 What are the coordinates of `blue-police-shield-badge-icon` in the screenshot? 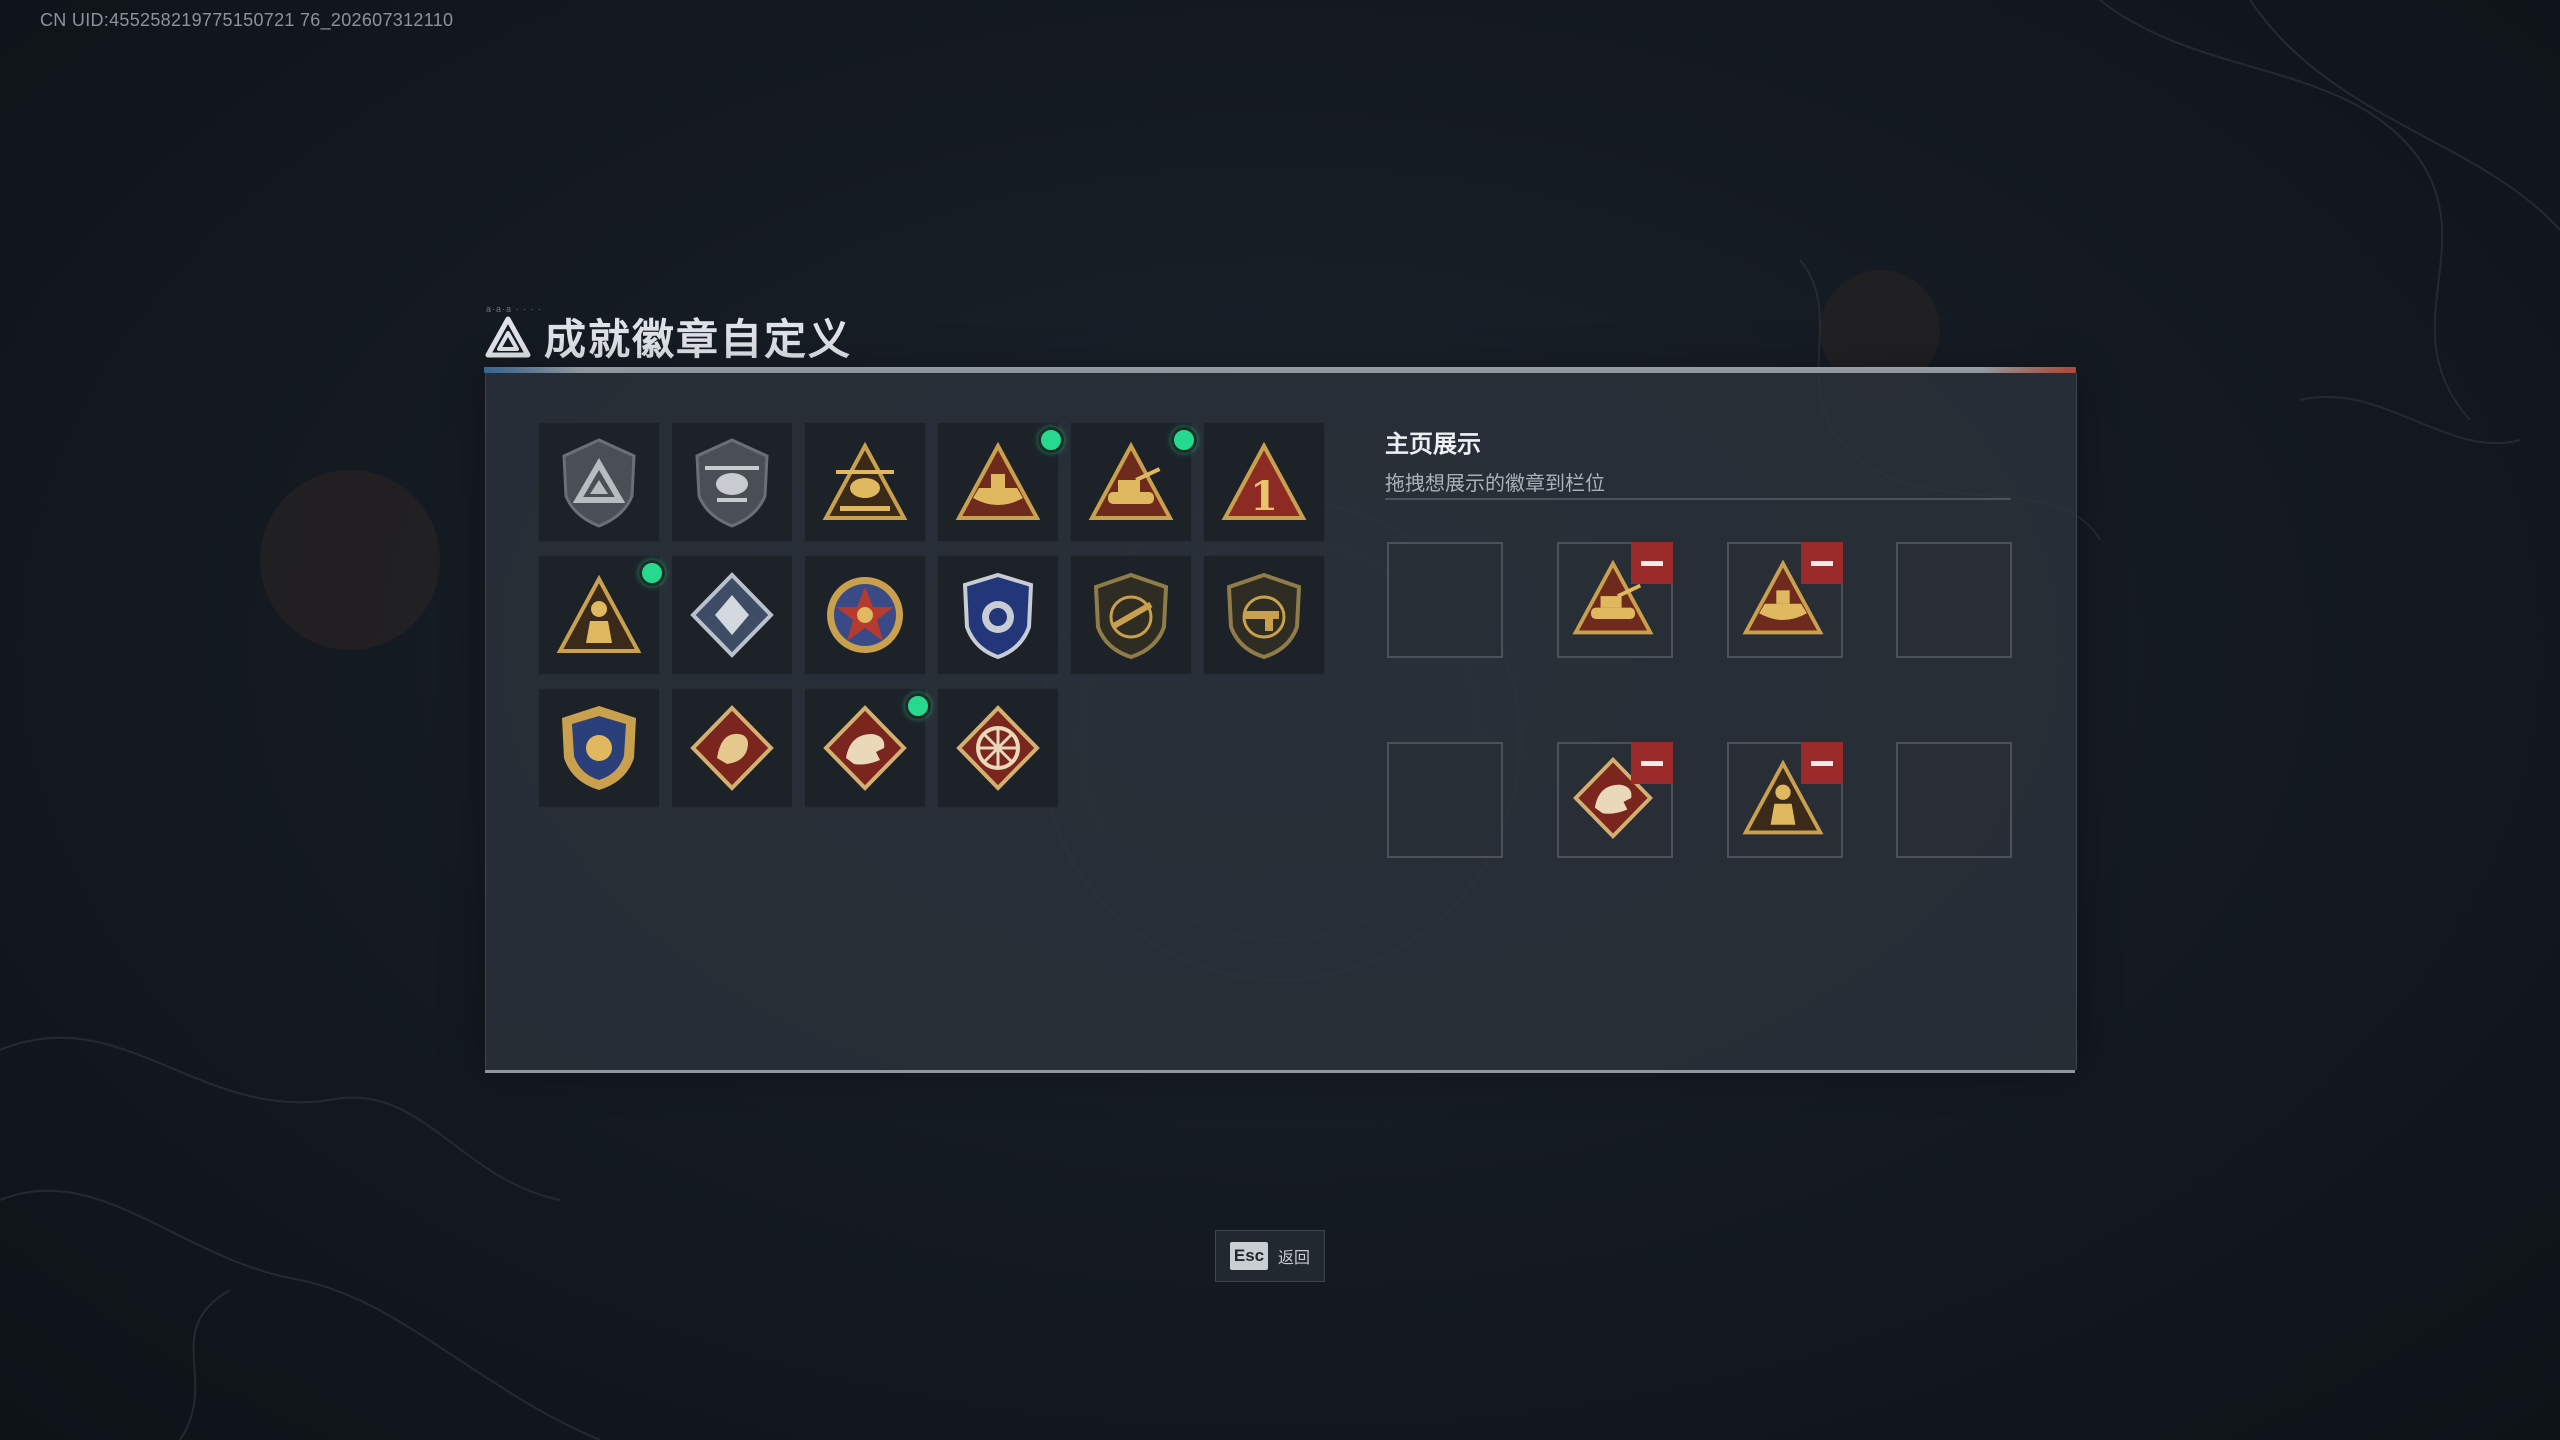 It's located at (998, 616).